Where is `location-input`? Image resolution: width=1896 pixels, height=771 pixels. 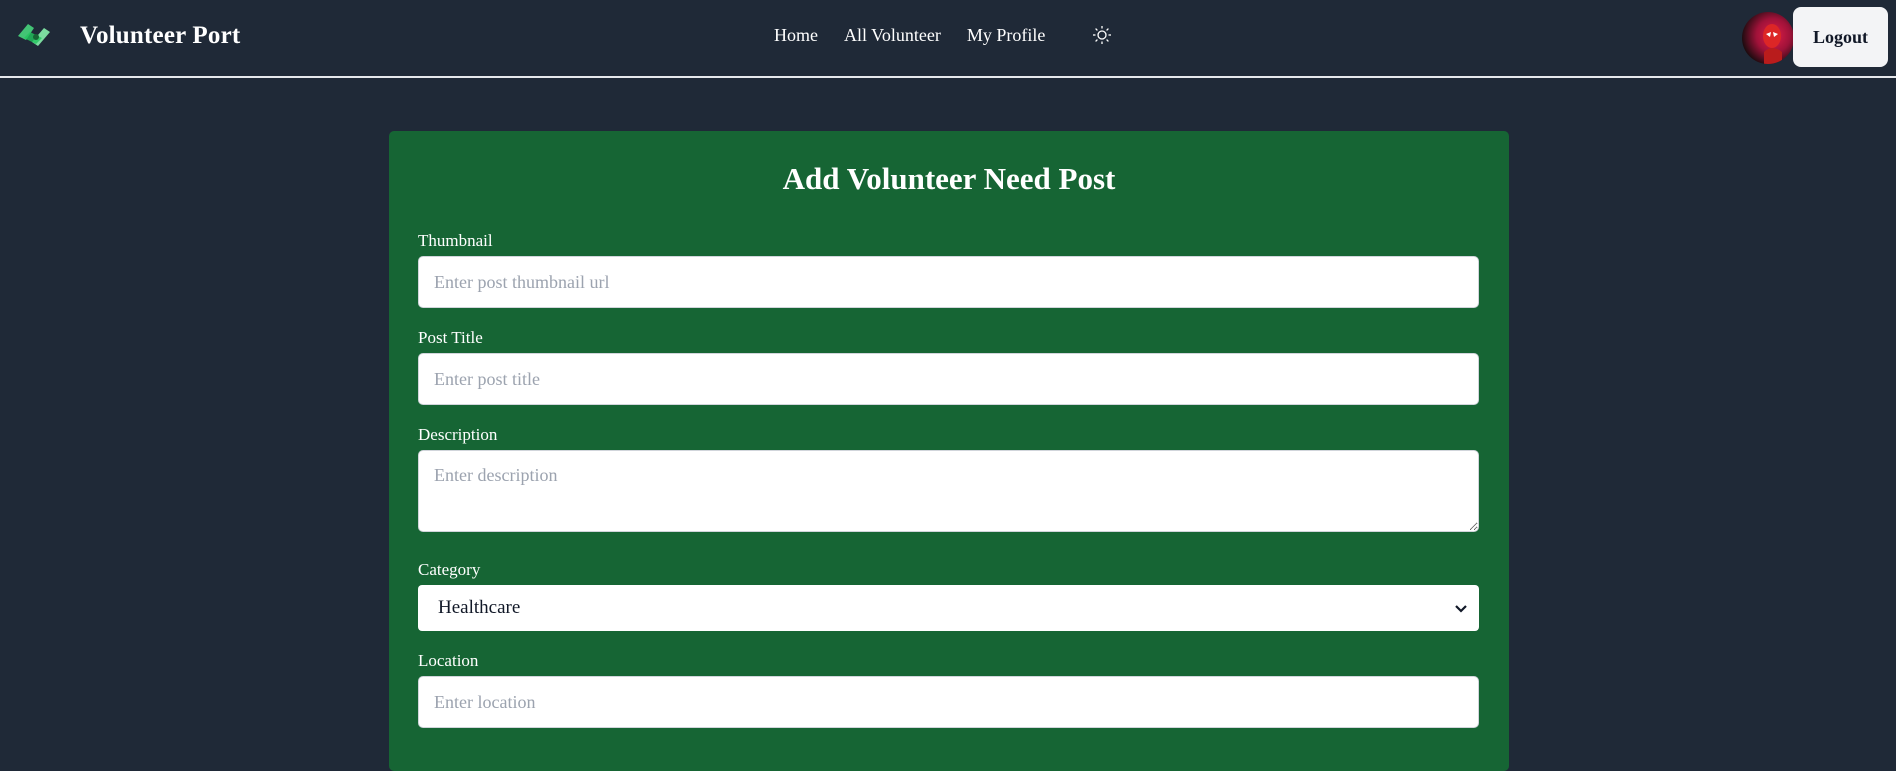 location-input is located at coordinates (948, 702).